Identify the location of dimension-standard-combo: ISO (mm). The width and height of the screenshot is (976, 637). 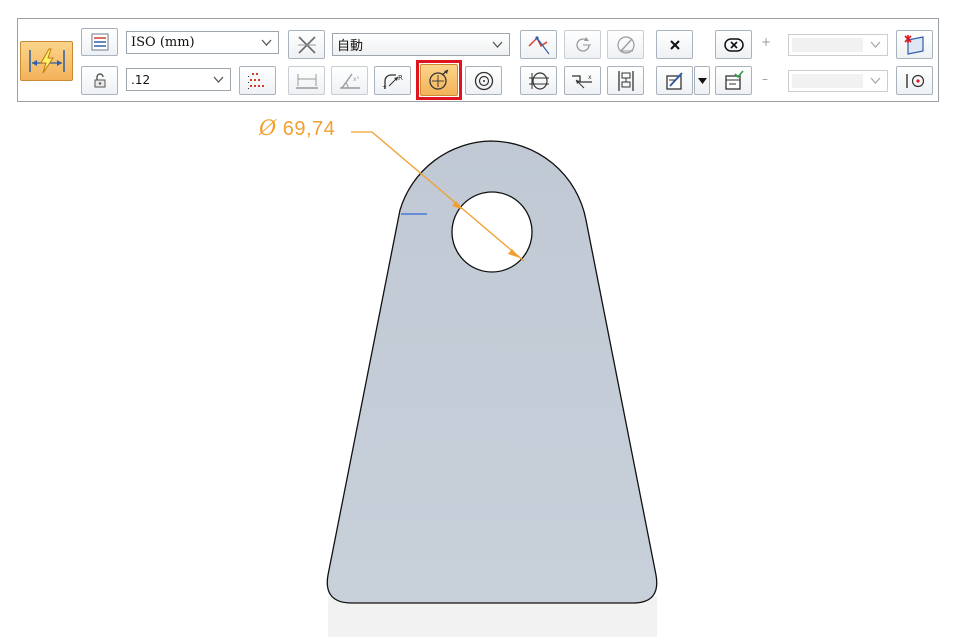
(202, 42).